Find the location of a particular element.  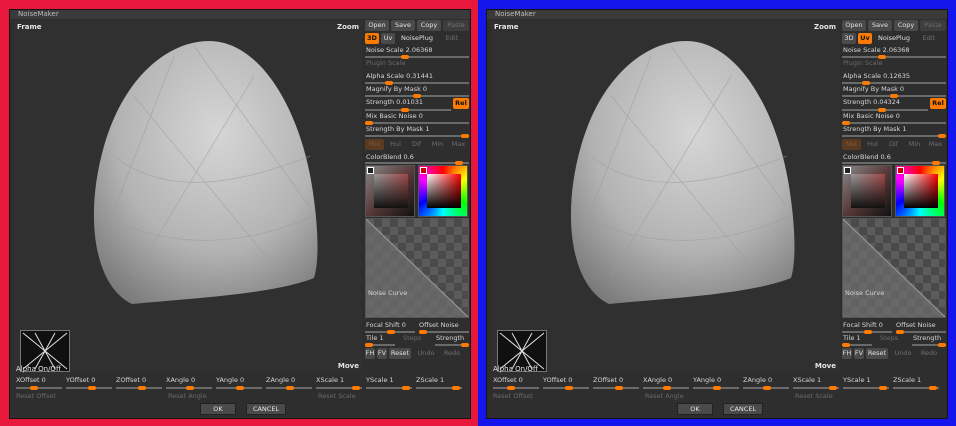

mix-basic-noise-slider is located at coordinates (894, 123).